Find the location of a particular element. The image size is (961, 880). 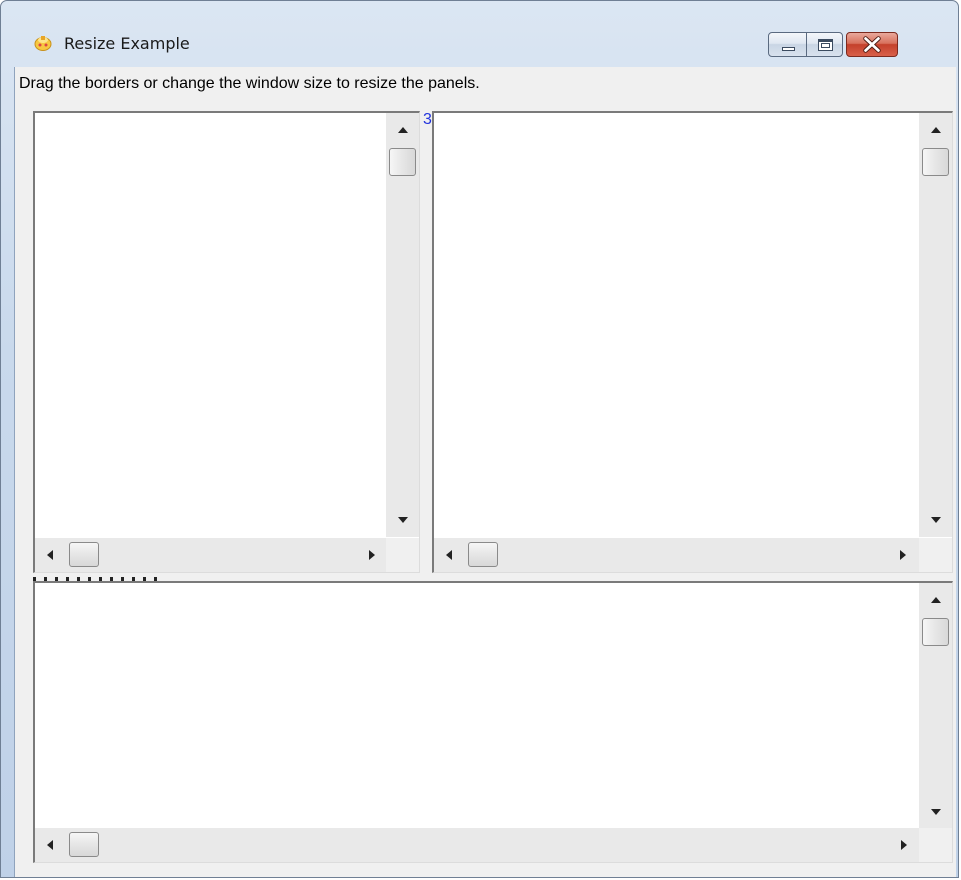

maximize-icon is located at coordinates (825, 45).